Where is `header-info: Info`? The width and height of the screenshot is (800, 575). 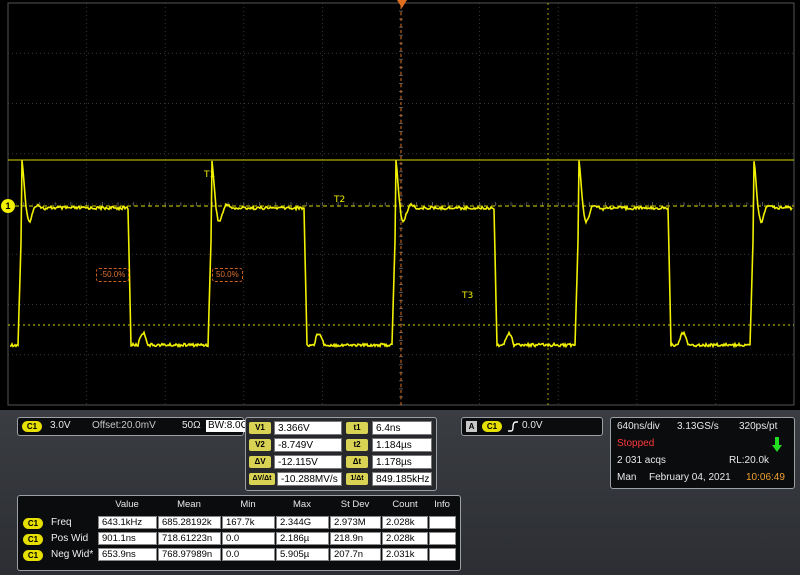
header-info: Info is located at coordinates (442, 504).